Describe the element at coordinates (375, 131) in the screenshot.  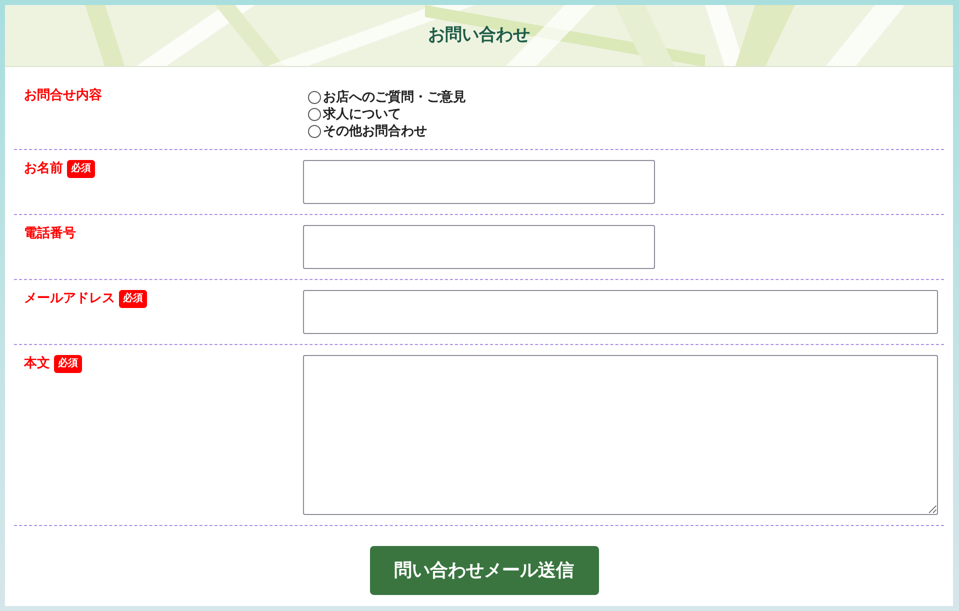
I see `radio-label: その他お問合わせ` at that location.